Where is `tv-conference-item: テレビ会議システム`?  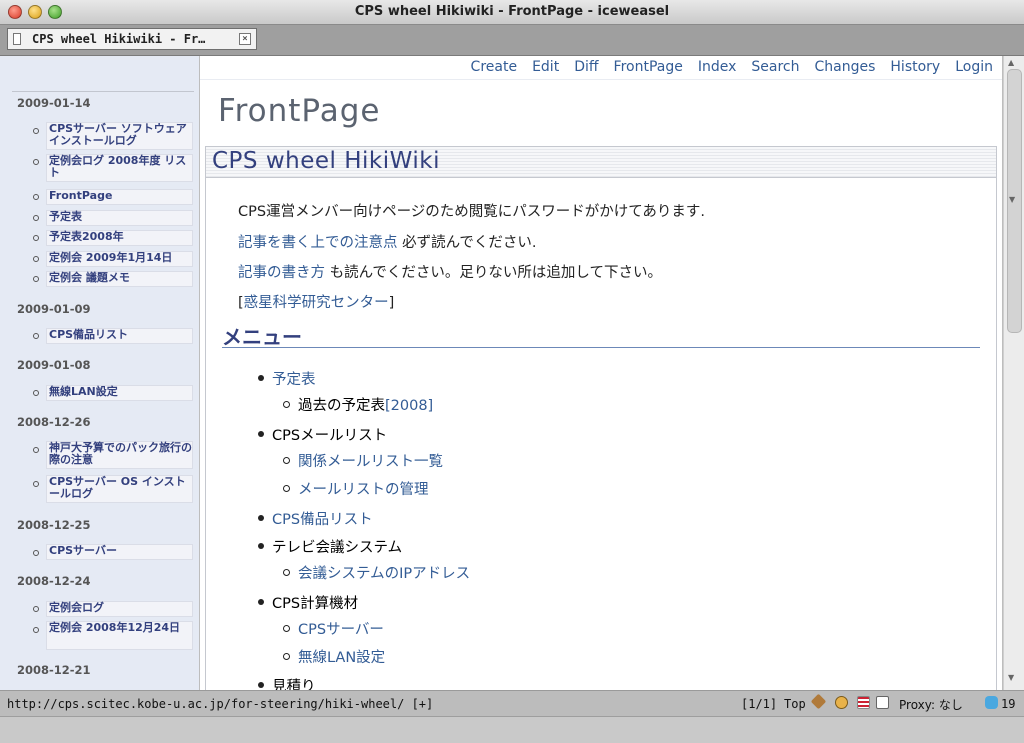
tv-conference-item: テレビ会議システム is located at coordinates (337, 548).